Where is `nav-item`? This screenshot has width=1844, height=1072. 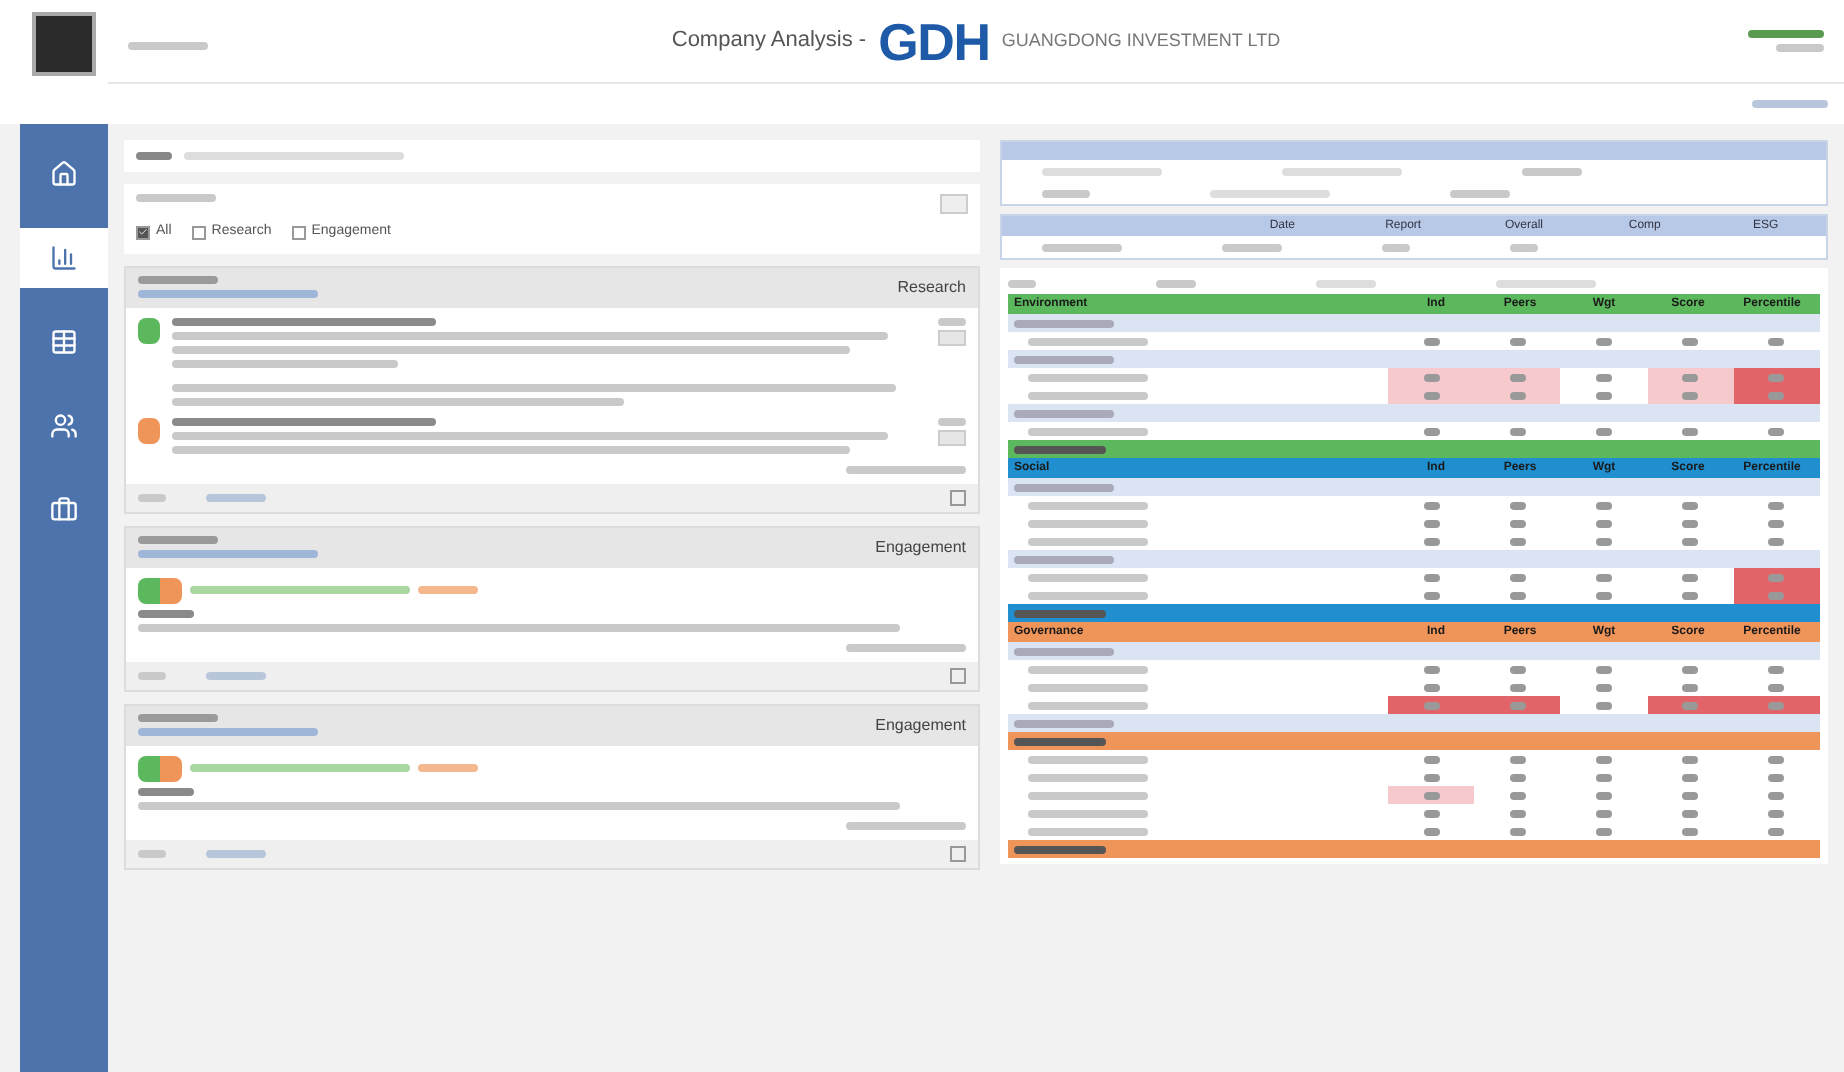 nav-item is located at coordinates (64, 258).